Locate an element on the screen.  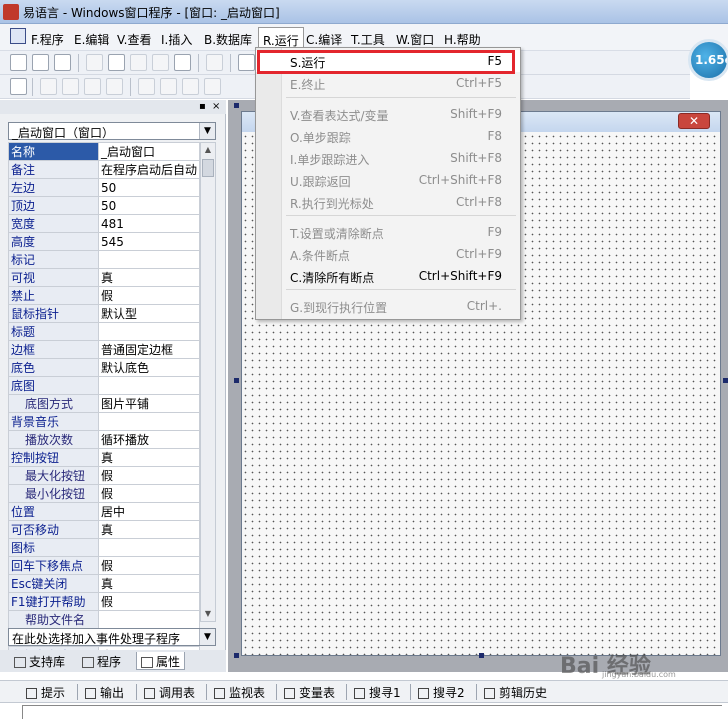
scroll-down-icon: ▼ is located at coordinates (208, 614).